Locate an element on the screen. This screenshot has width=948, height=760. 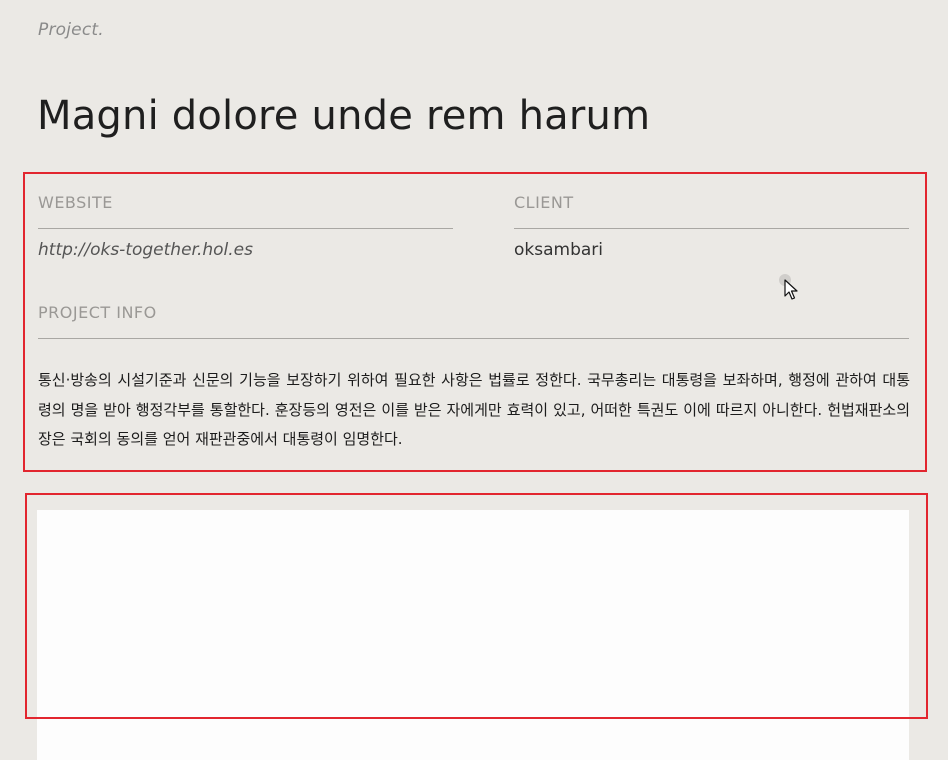
project-info-label: PROJECT INFO is located at coordinates (97, 312).